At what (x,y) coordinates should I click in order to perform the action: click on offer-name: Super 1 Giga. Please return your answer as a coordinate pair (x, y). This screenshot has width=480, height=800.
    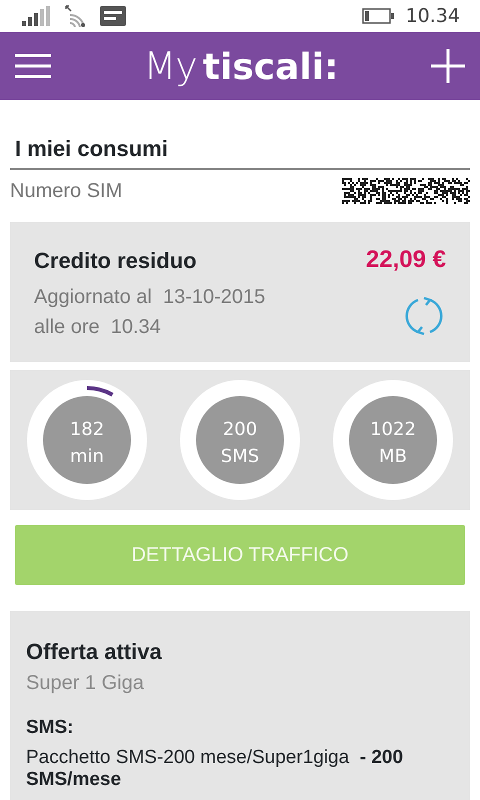
    Looking at the image, I should click on (85, 683).